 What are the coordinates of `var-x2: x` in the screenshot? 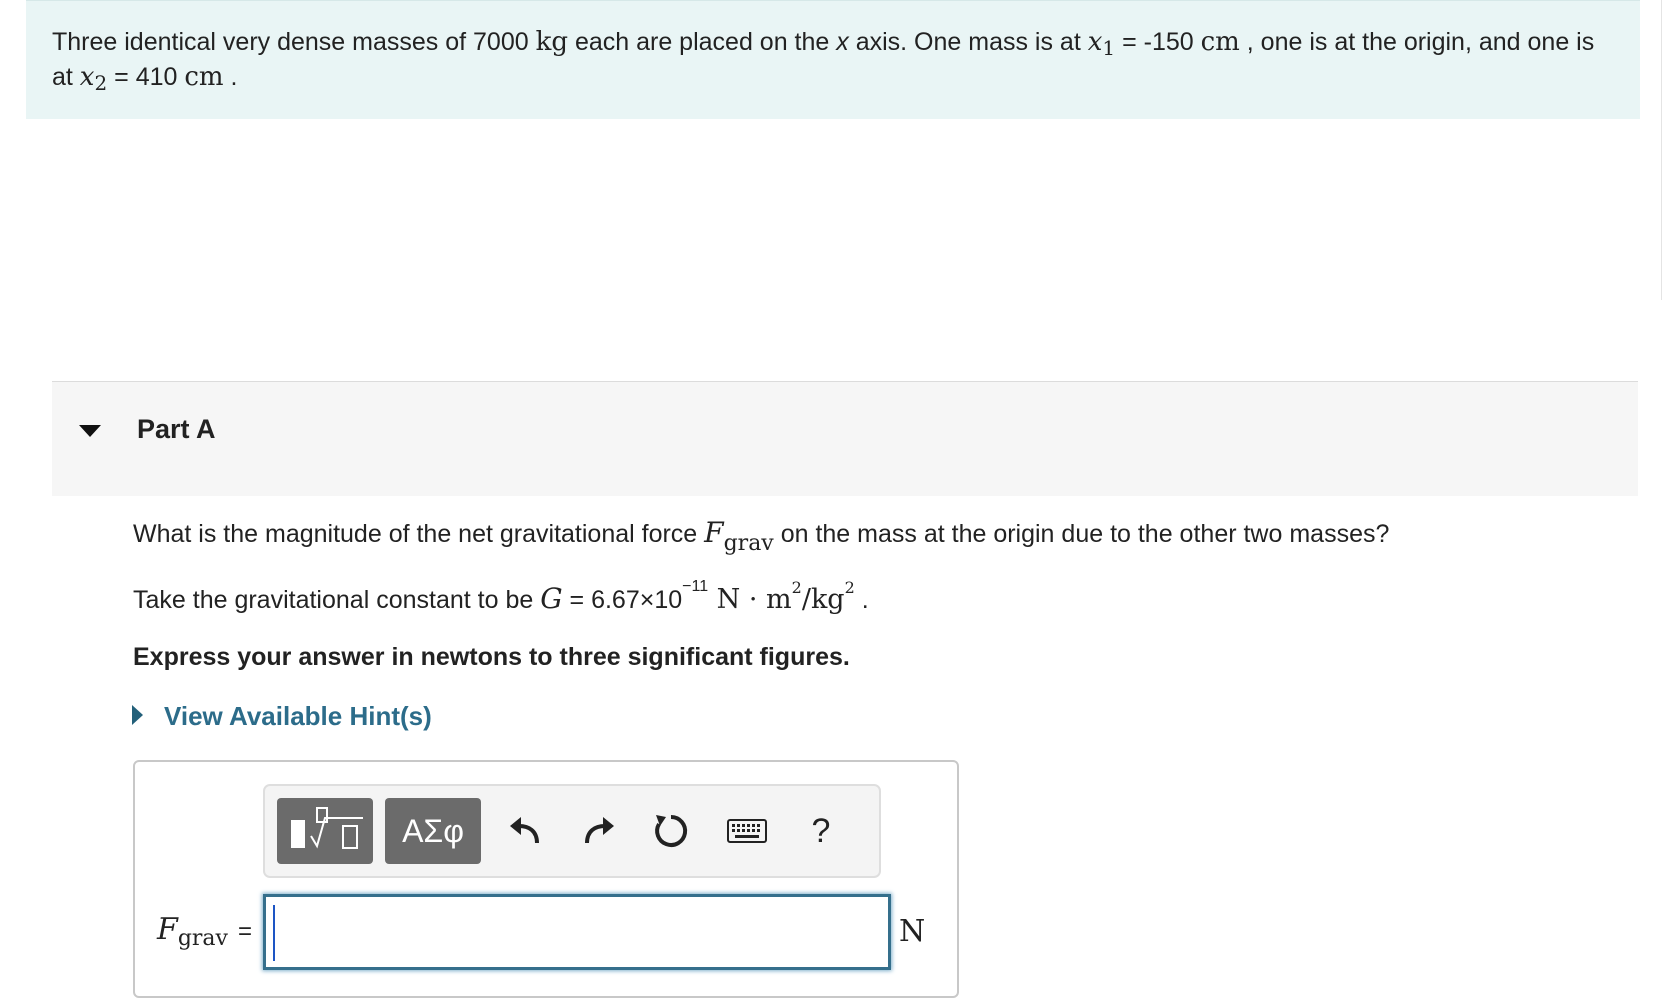 It's located at (87, 77).